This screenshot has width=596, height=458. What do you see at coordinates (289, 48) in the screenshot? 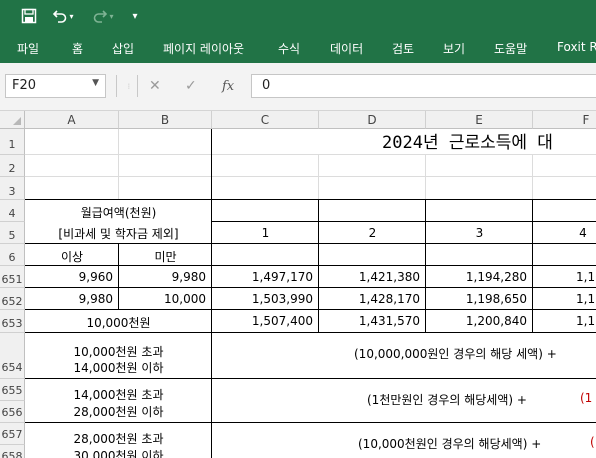
I see `tab-formulas: 수식` at bounding box center [289, 48].